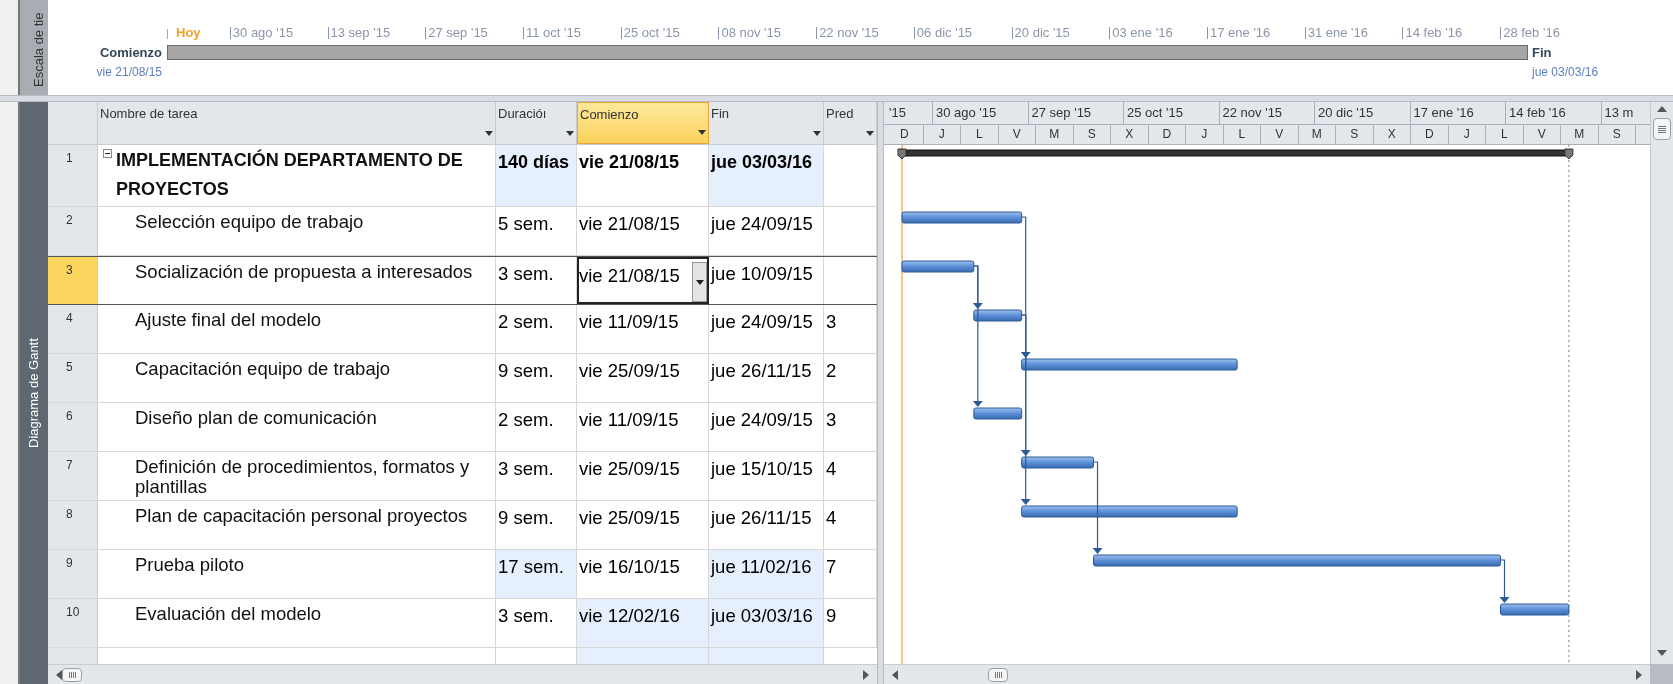 The height and width of the screenshot is (684, 1673). What do you see at coordinates (850, 623) in the screenshot?
I see `table-cell: 9` at bounding box center [850, 623].